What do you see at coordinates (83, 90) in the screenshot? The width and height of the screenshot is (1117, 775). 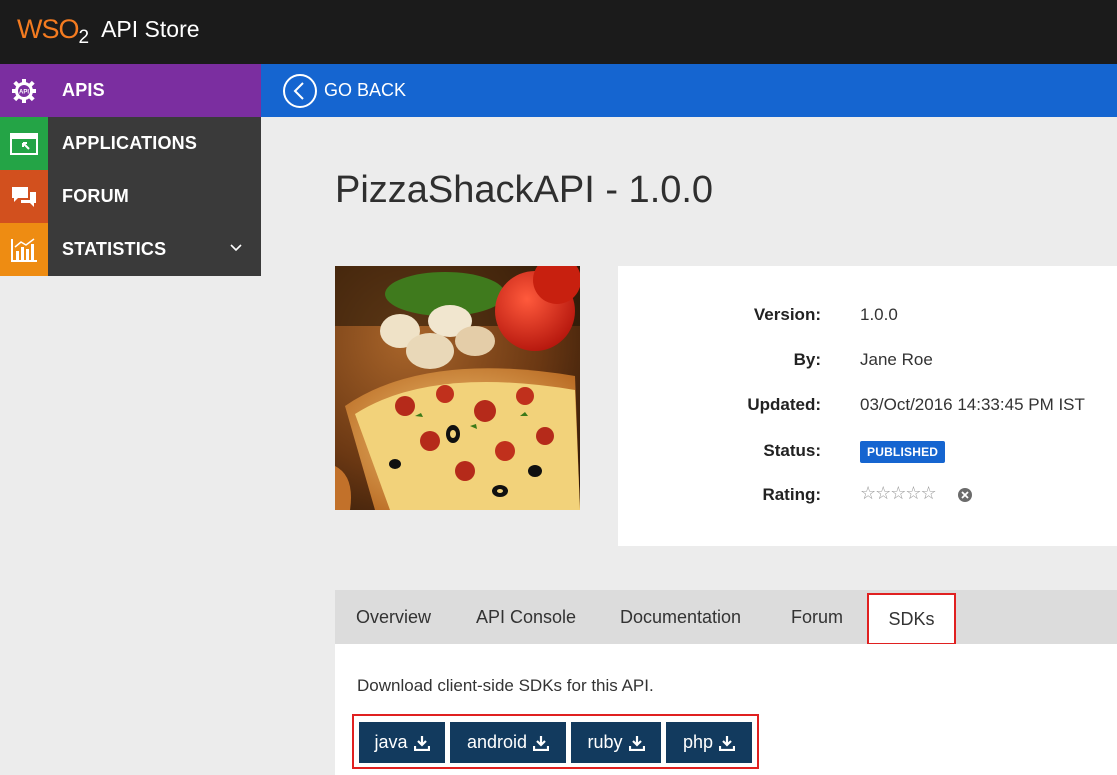 I see `sidebar-item-label: APIS` at bounding box center [83, 90].